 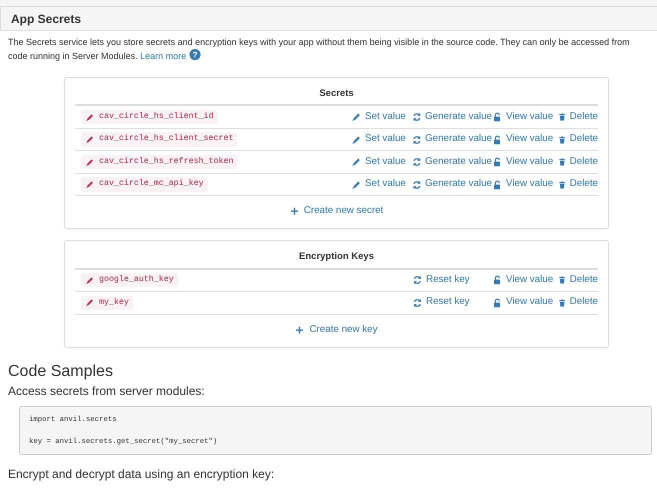 What do you see at coordinates (107, 391) in the screenshot?
I see `caption-text: Access secrets from server modules:` at bounding box center [107, 391].